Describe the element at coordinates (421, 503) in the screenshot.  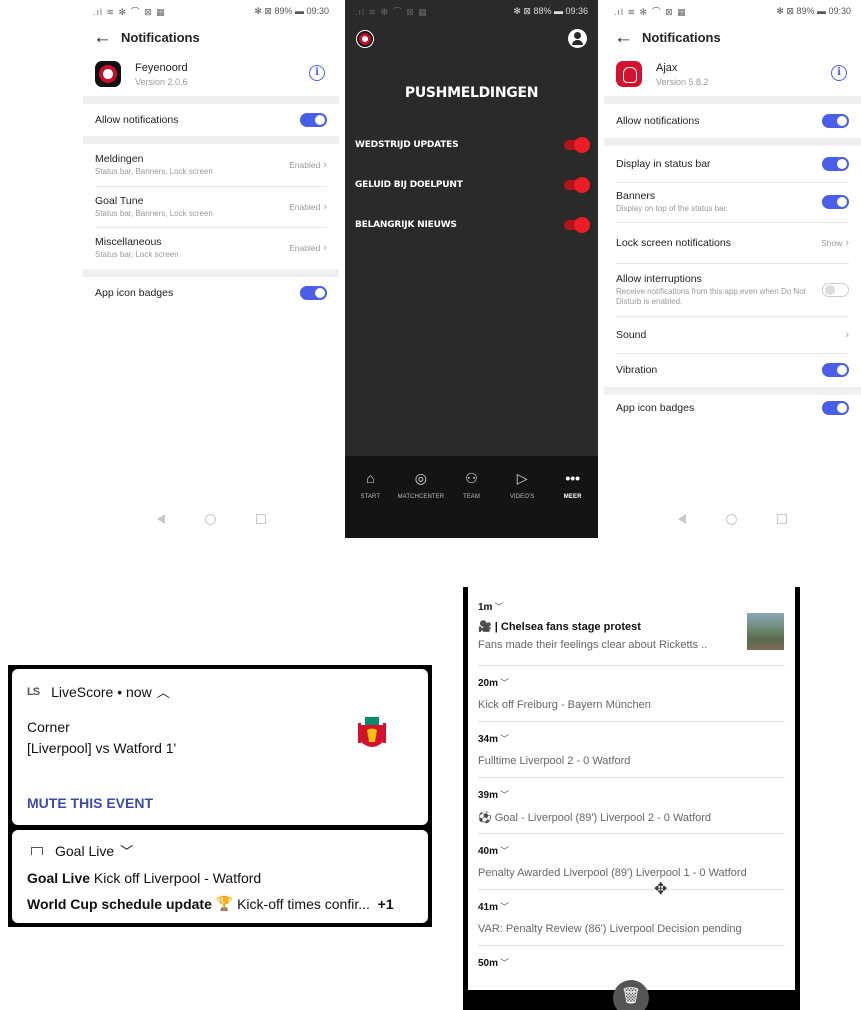
I see `nav-matchcenter: ◎ MATCHCENTER` at that location.